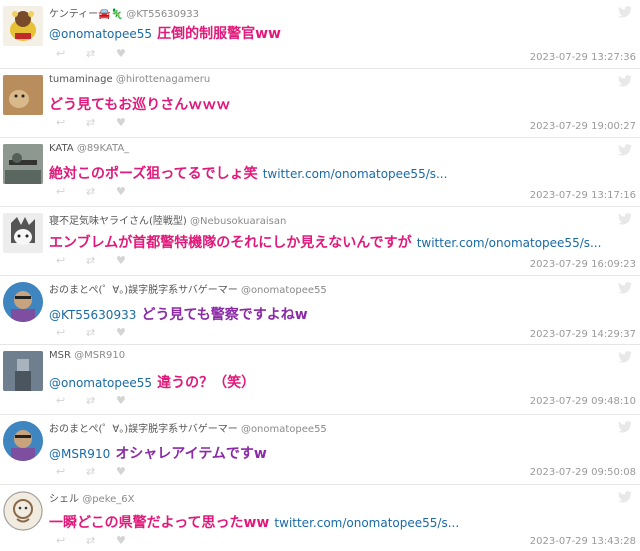  Describe the element at coordinates (79, 454) in the screenshot. I see `mention-link: @MSR910` at that location.